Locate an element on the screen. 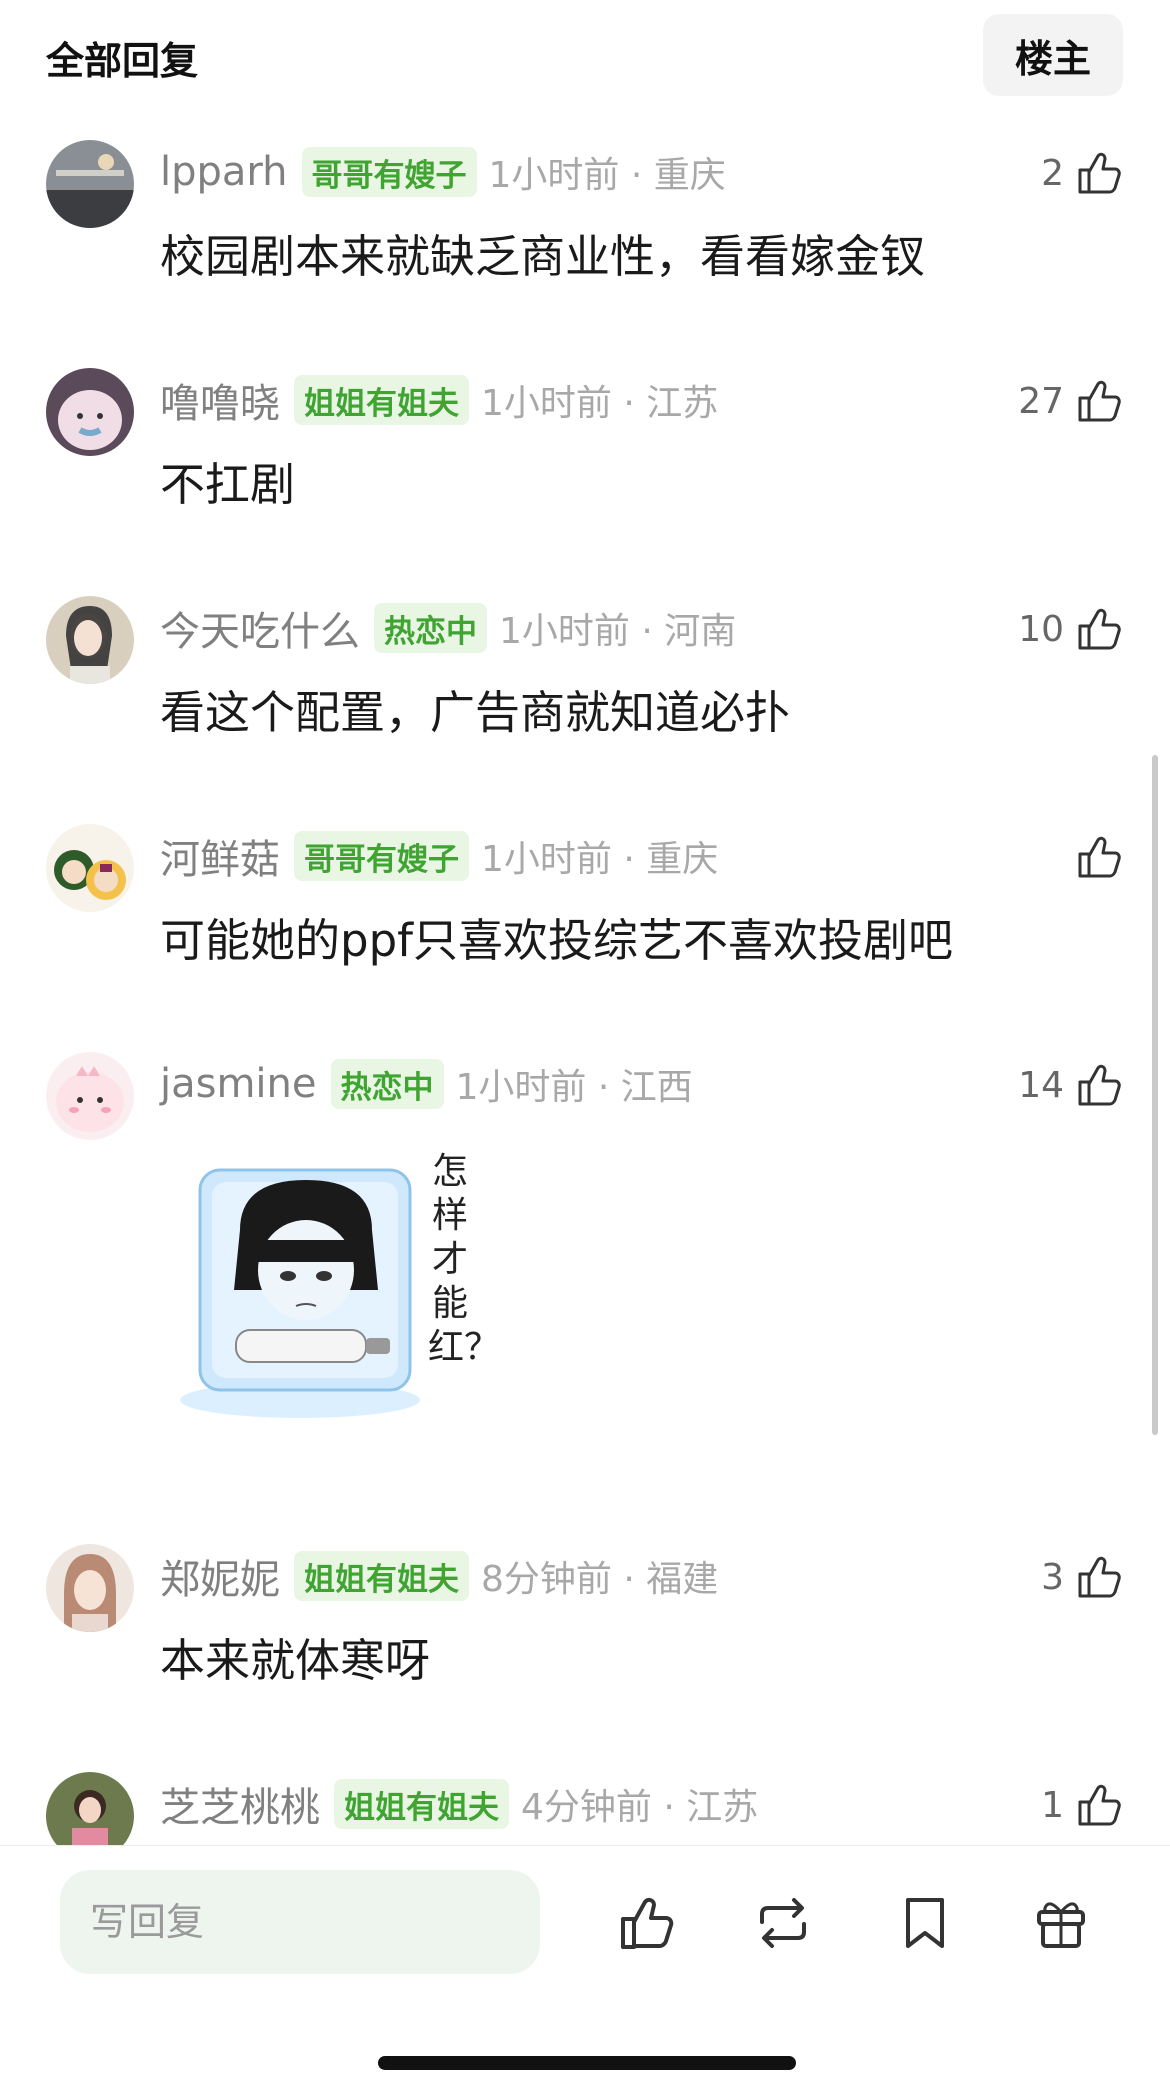  comment-item: 河鲜菇 哥哥有嫂子 1小时前 · 重庆 可能她的ppf只喜欢投综艺不喜欢投剧吧 is located at coordinates (585, 914).